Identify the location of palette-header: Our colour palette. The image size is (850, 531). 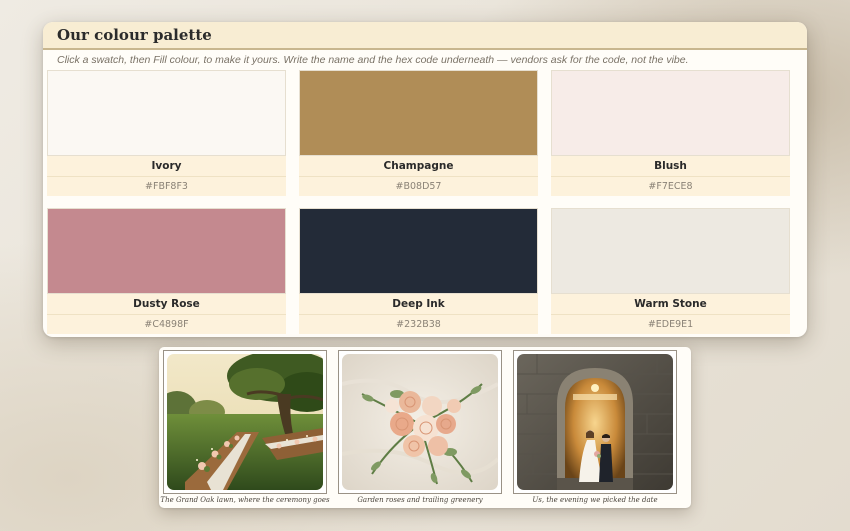
(425, 36).